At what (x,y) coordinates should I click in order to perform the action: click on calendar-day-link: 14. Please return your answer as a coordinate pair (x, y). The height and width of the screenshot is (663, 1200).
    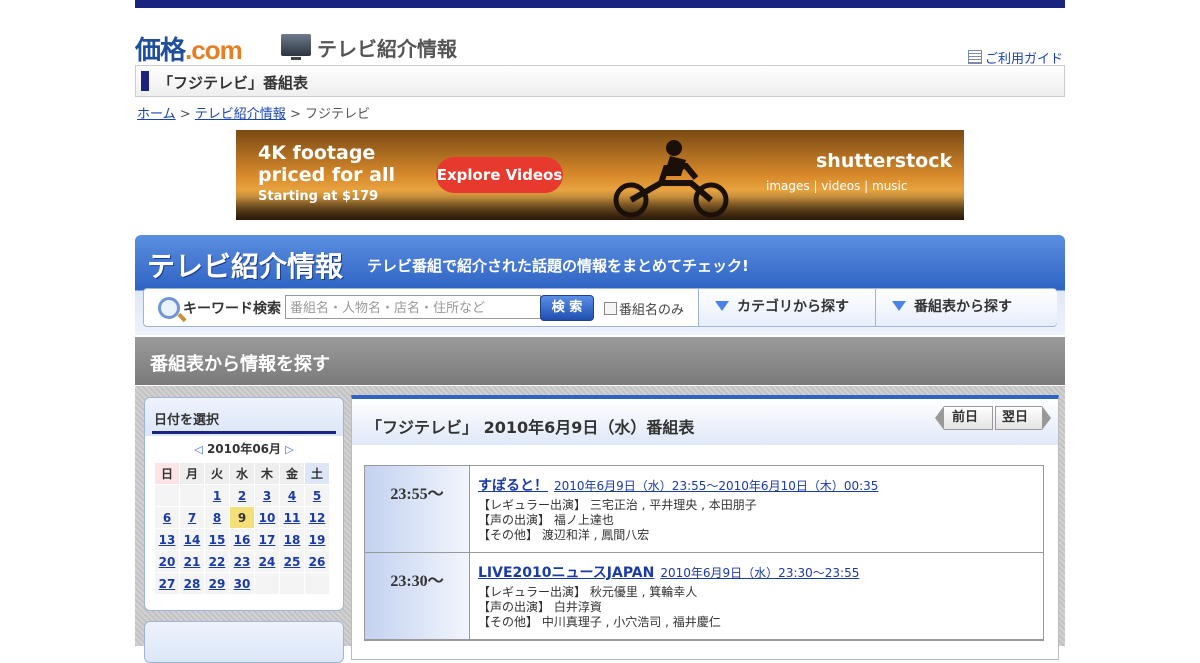
    Looking at the image, I should click on (192, 540).